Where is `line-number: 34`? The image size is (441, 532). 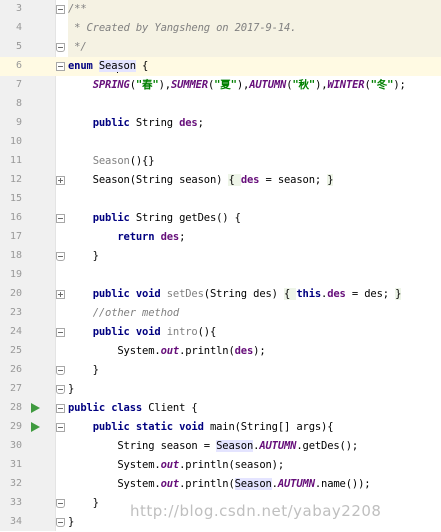 line-number: 34 is located at coordinates (15, 521).